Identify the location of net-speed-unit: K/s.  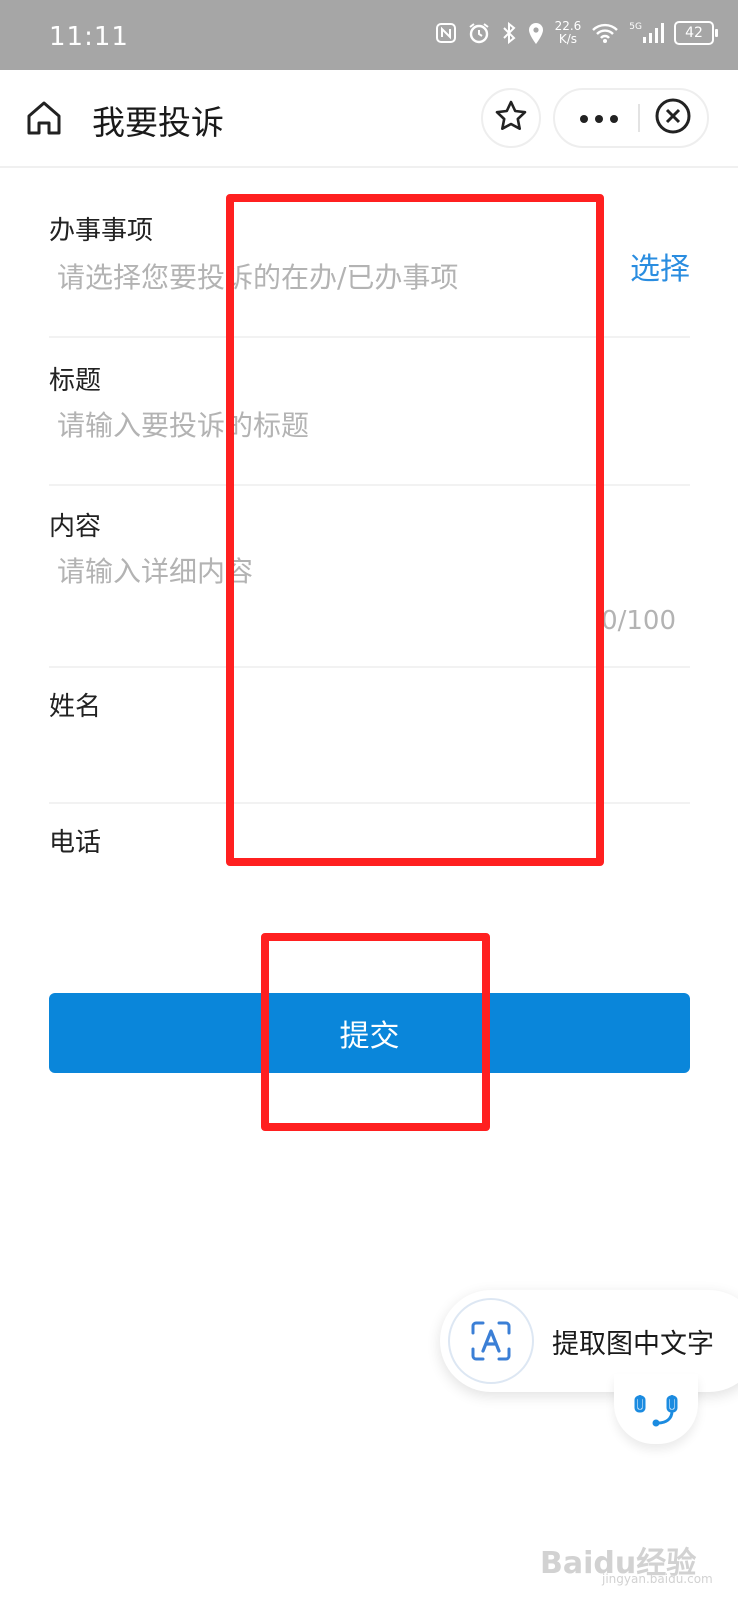
(568, 39).